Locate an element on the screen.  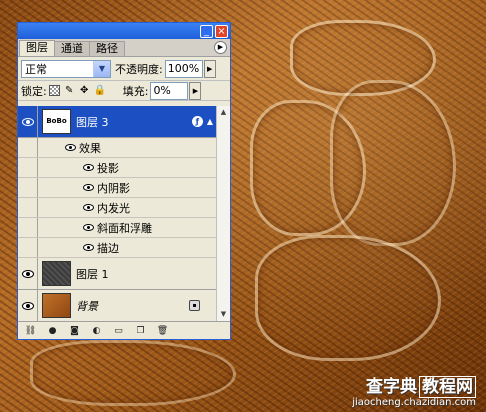
effect-row: 投影 is located at coordinates (117, 168).